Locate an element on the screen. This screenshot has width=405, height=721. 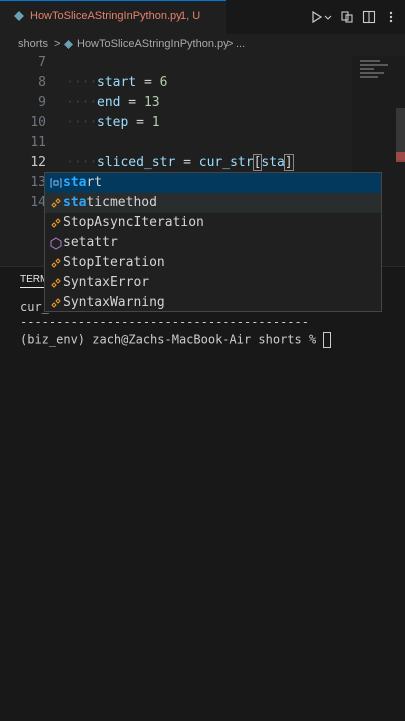
run-icon is located at coordinates (317, 17).